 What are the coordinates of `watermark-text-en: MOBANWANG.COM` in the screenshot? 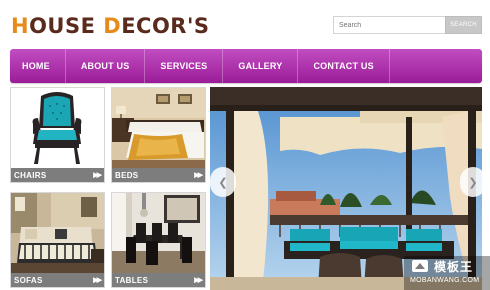 It's located at (445, 280).